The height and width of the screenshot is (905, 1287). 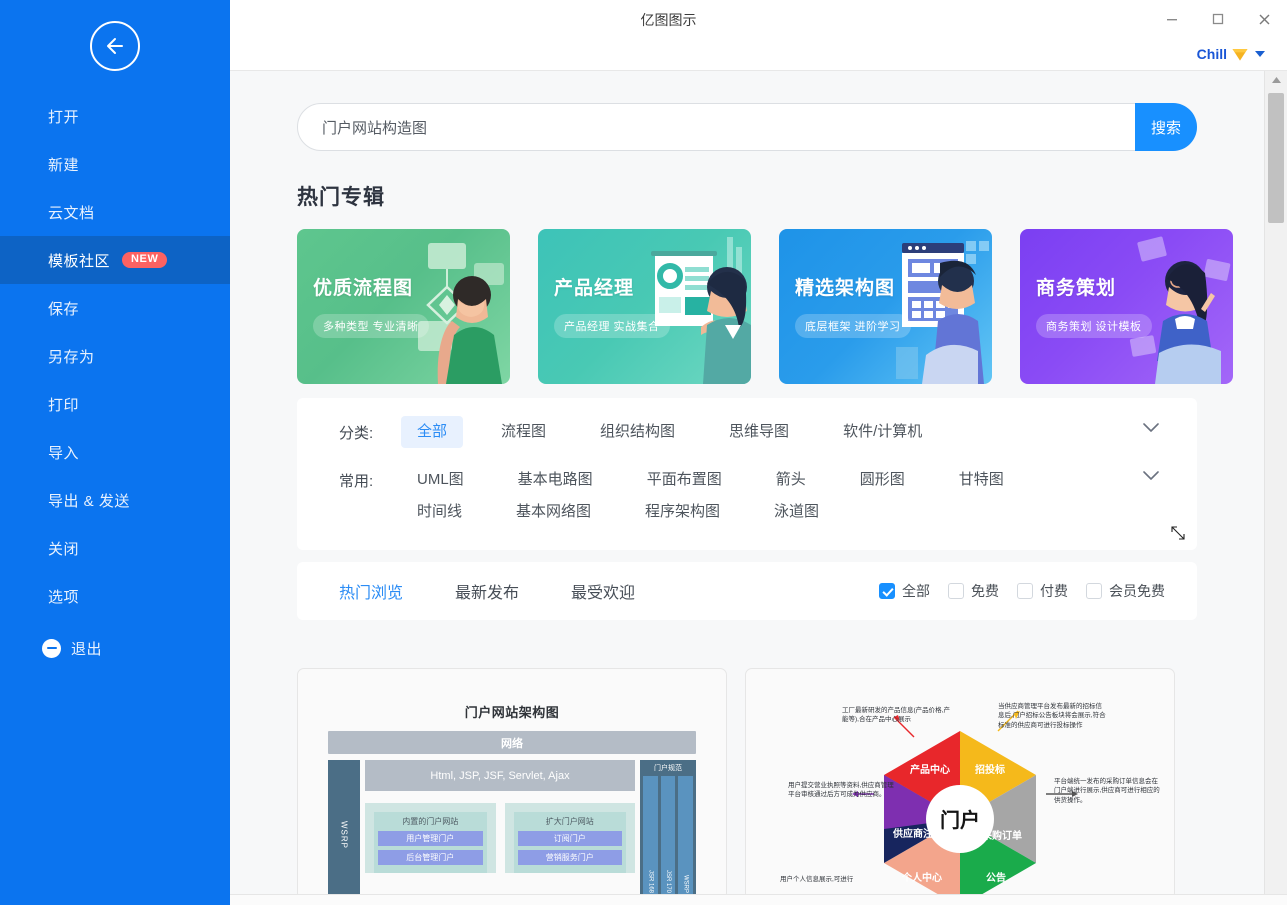 What do you see at coordinates (841, 790) in the screenshot?
I see `diagram-note: 用户提交营业执照等资料,供应商管理平台审核通过后方可成为供应商。` at bounding box center [841, 790].